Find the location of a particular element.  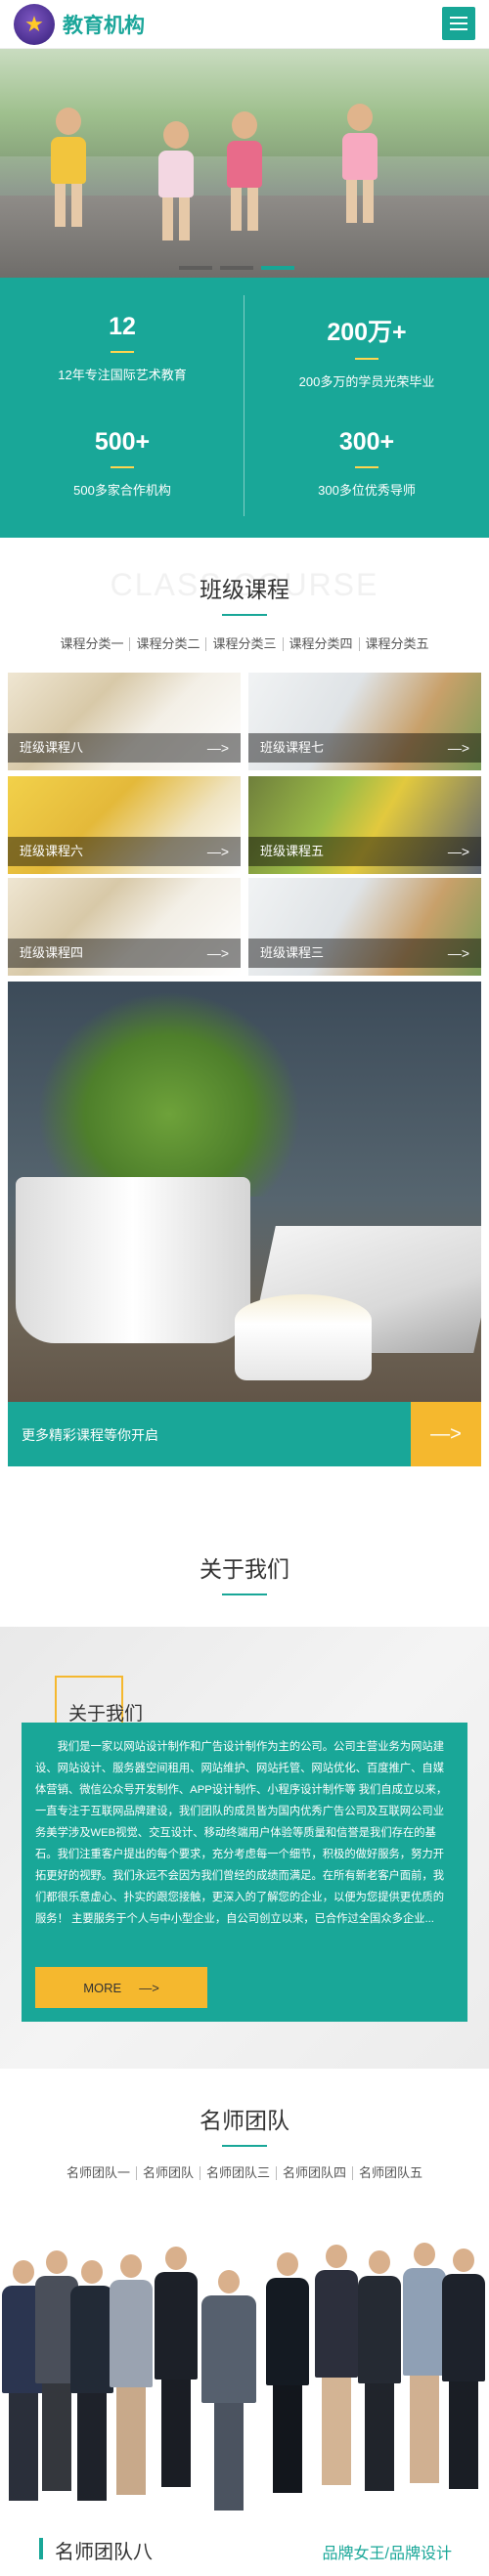

stat-item: 200万+ 200多万的学员光荣毕业 is located at coordinates (366, 352).